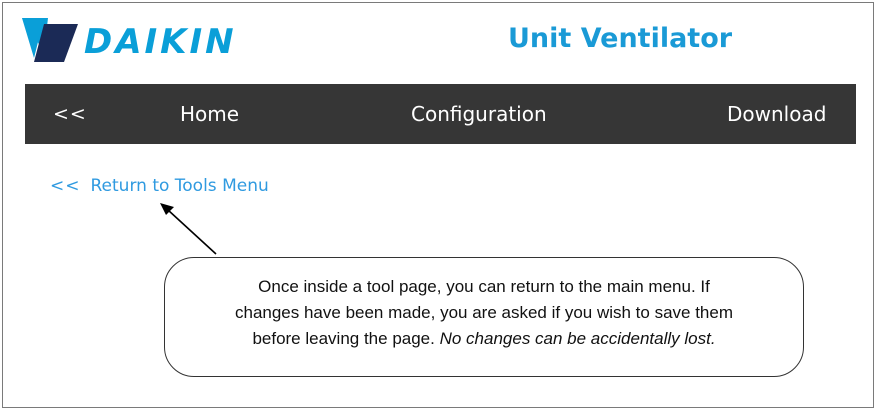 The image size is (878, 412). I want to click on nav-back-button: <<, so click(70, 114).